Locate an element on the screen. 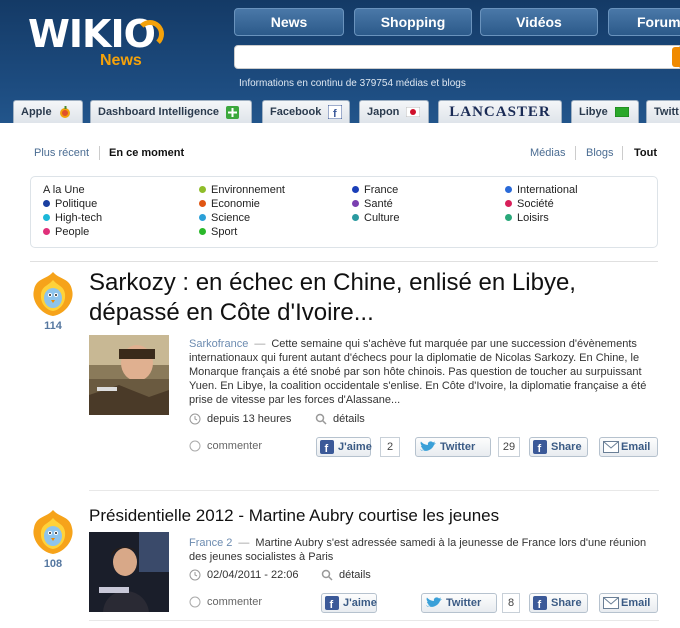 Image resolution: width=680 pixels, height=628 pixels. nav-shopping-button: Shopping is located at coordinates (413, 22).